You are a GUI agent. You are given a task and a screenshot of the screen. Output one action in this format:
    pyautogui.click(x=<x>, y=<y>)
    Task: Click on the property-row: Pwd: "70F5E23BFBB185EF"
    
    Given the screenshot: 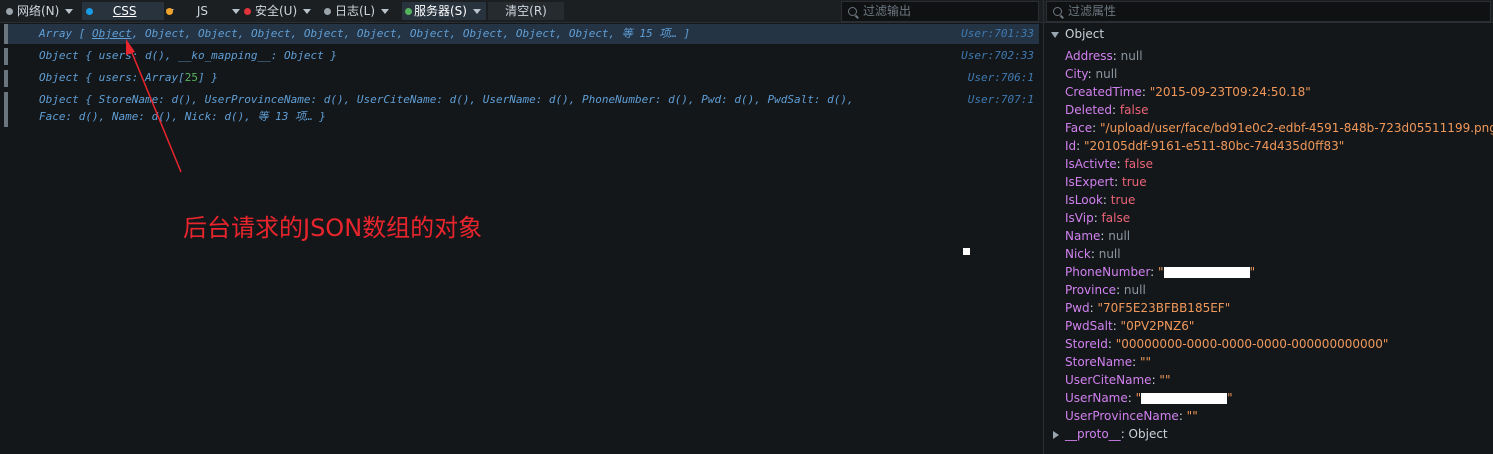 What is the action you would take?
    pyautogui.click(x=1147, y=308)
    